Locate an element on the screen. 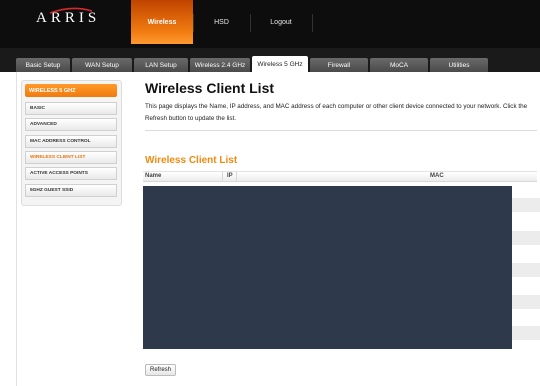 The image size is (540, 386). content-left-border is located at coordinates (16, 229).